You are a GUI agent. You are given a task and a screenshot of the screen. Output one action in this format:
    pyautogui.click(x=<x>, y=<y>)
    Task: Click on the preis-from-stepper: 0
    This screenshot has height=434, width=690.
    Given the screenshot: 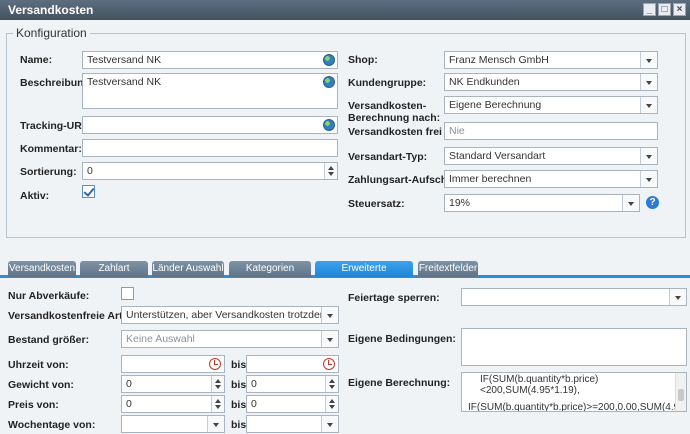 What is the action you would take?
    pyautogui.click(x=173, y=404)
    